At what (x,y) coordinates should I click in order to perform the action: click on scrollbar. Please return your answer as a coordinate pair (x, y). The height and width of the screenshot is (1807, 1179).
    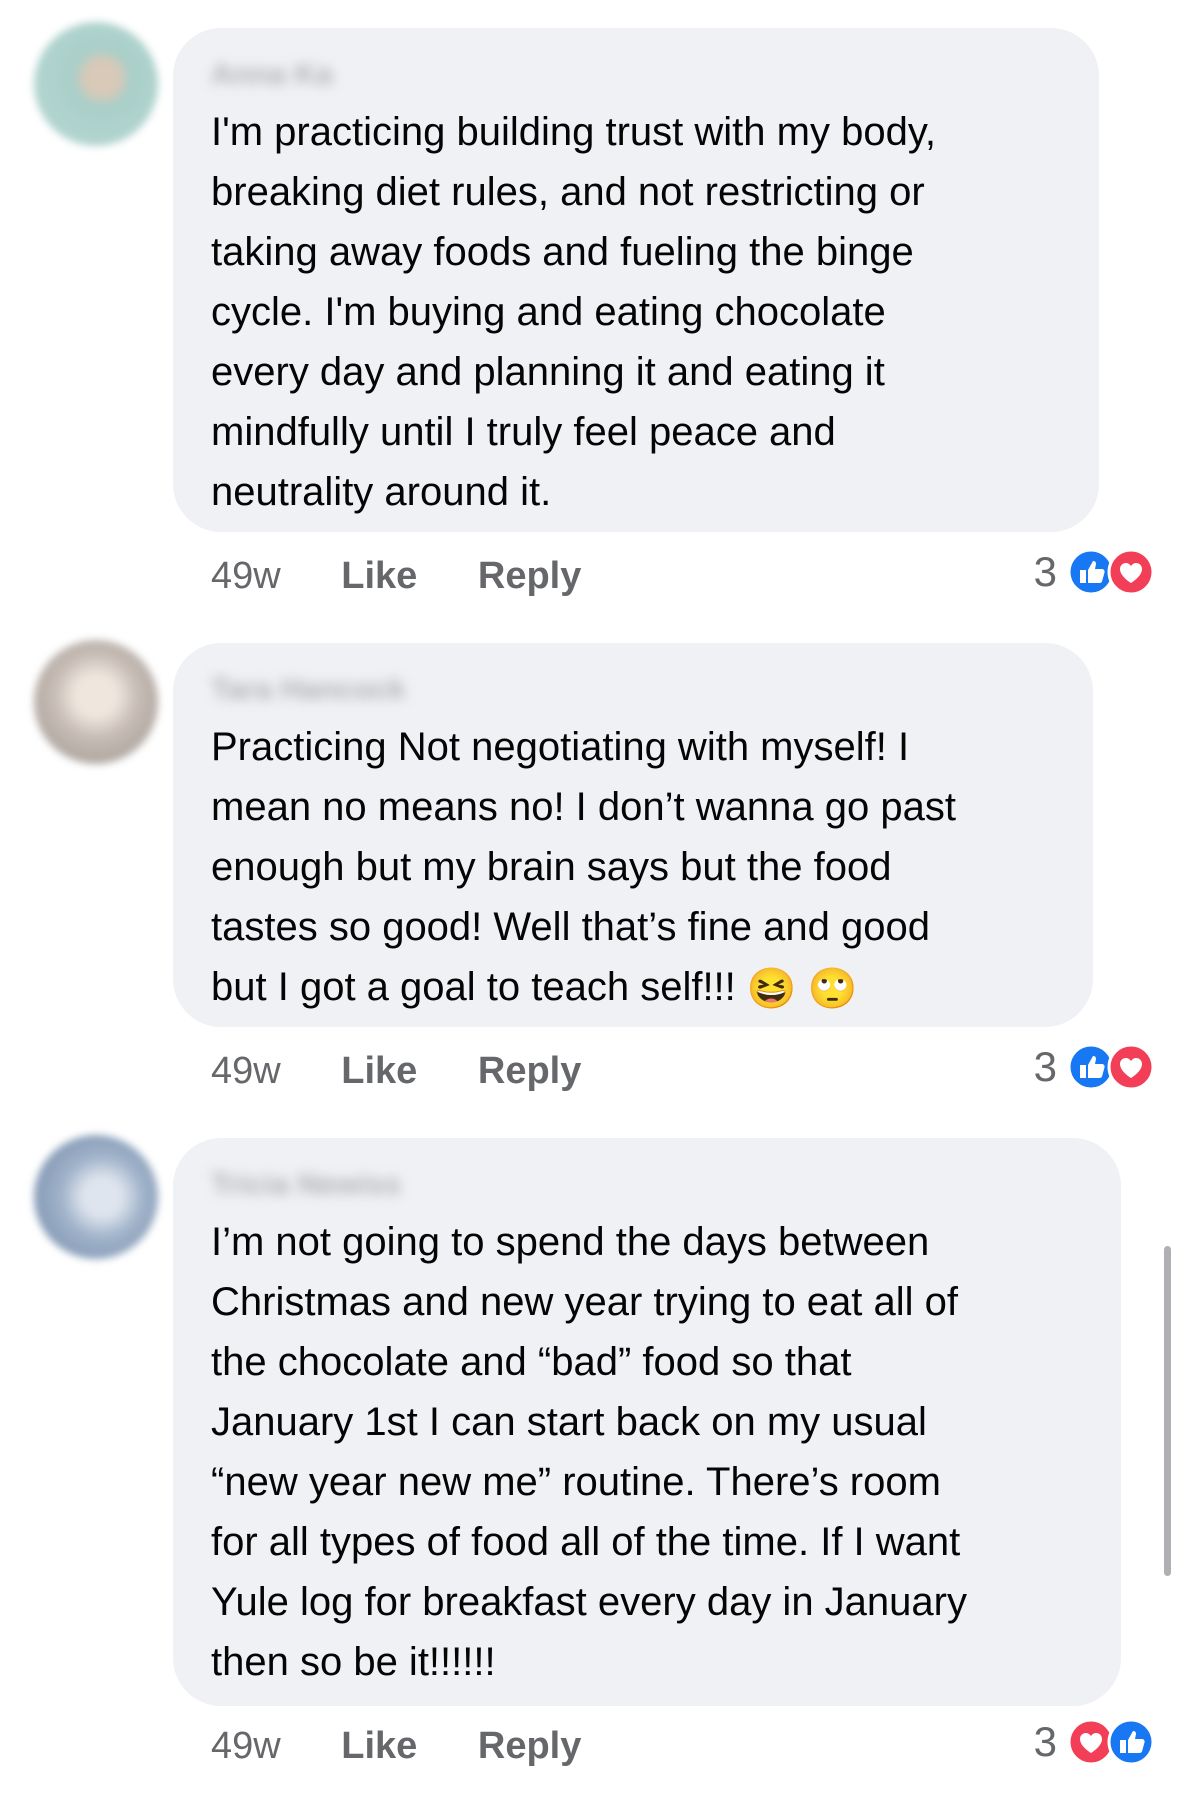
    Looking at the image, I should click on (1167, 1411).